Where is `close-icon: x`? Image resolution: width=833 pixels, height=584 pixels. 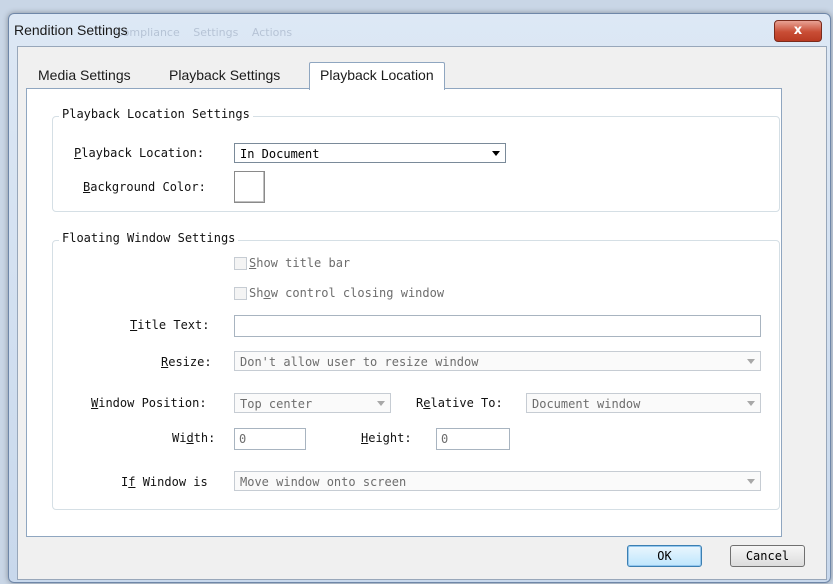 close-icon: x is located at coordinates (798, 30).